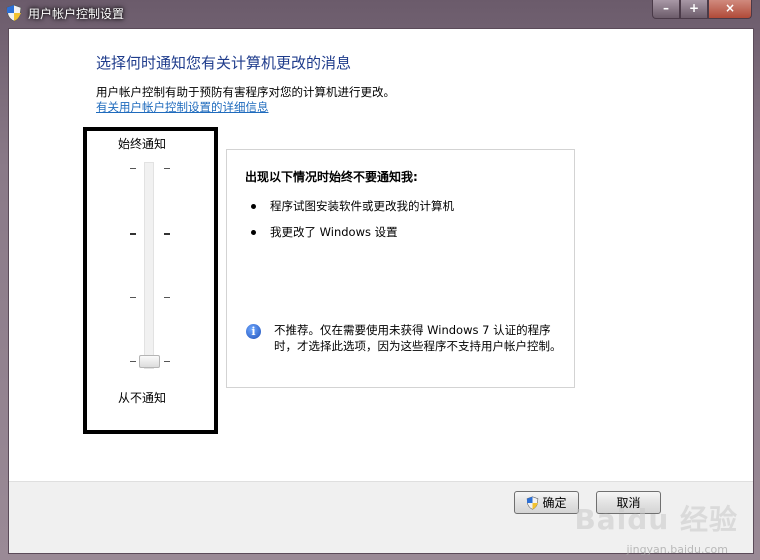 The height and width of the screenshot is (560, 760). Describe the element at coordinates (334, 232) in the screenshot. I see `bullet-text: 我更改了 Windows 设置` at that location.